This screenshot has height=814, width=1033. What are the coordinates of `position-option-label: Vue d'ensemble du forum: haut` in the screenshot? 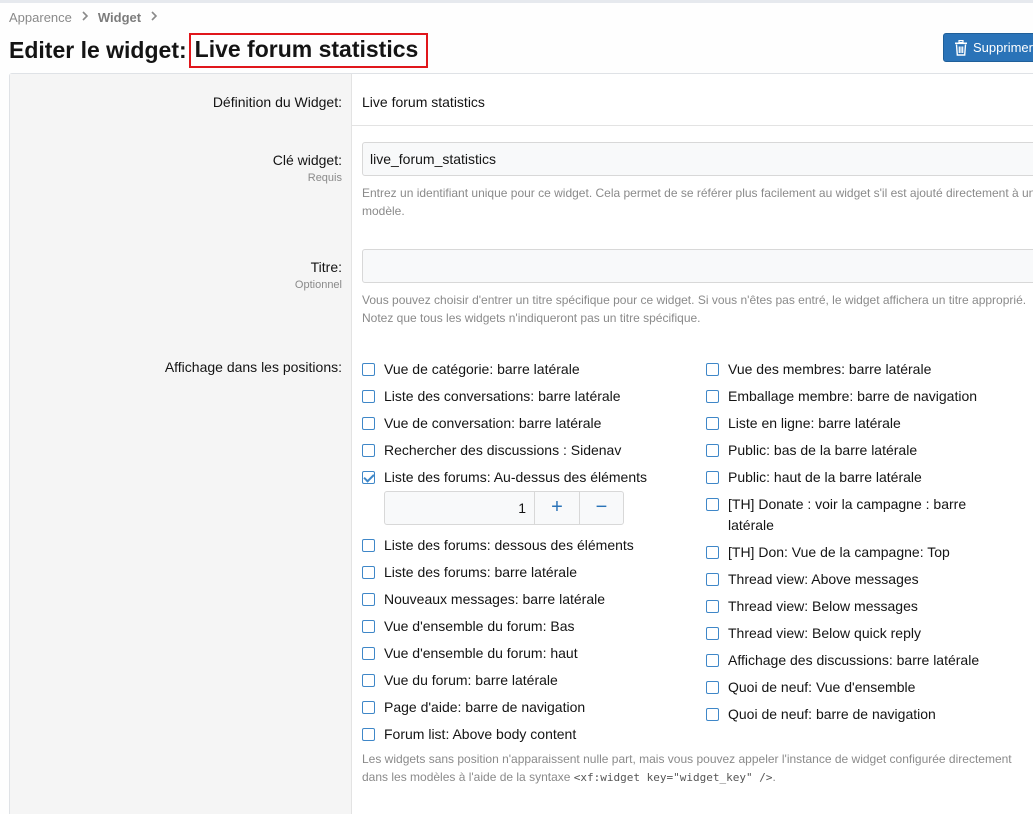 It's located at (481, 653).